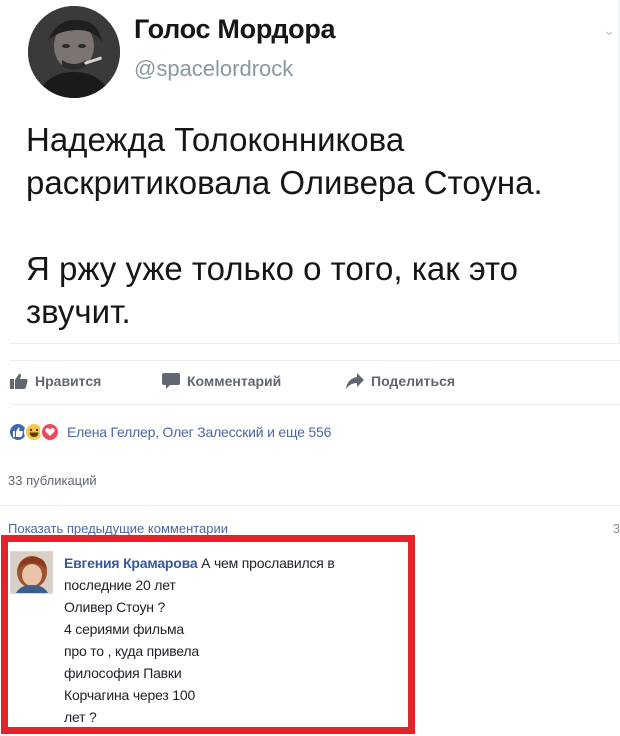  I want to click on commenter-name: Евгения Крамарова, so click(131, 563).